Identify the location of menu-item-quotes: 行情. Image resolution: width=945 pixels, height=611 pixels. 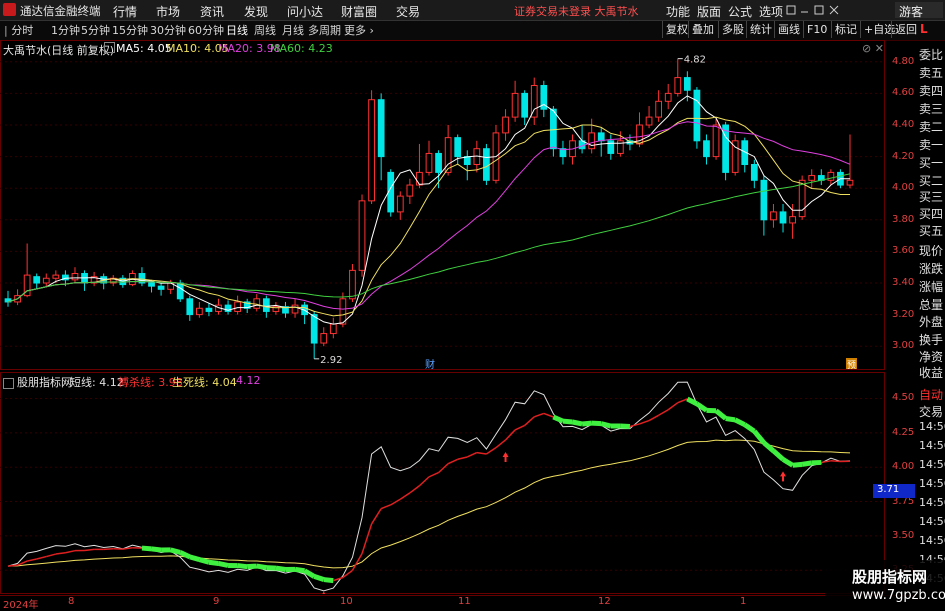
(125, 11).